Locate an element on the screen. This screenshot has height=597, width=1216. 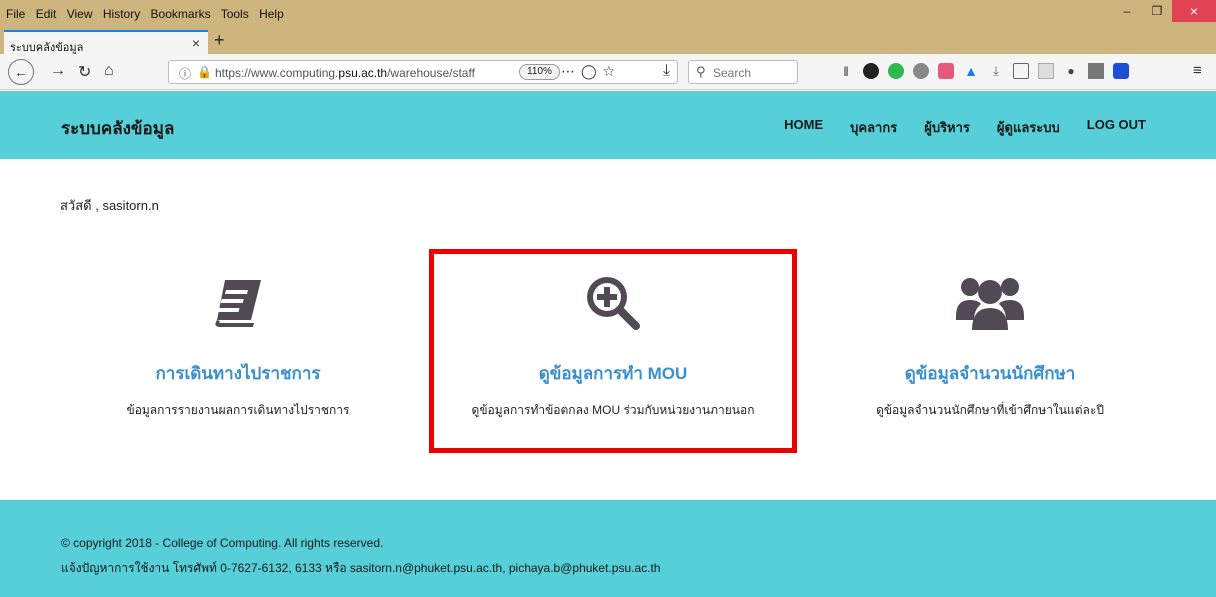
close-window-button: × is located at coordinates (1194, 11).